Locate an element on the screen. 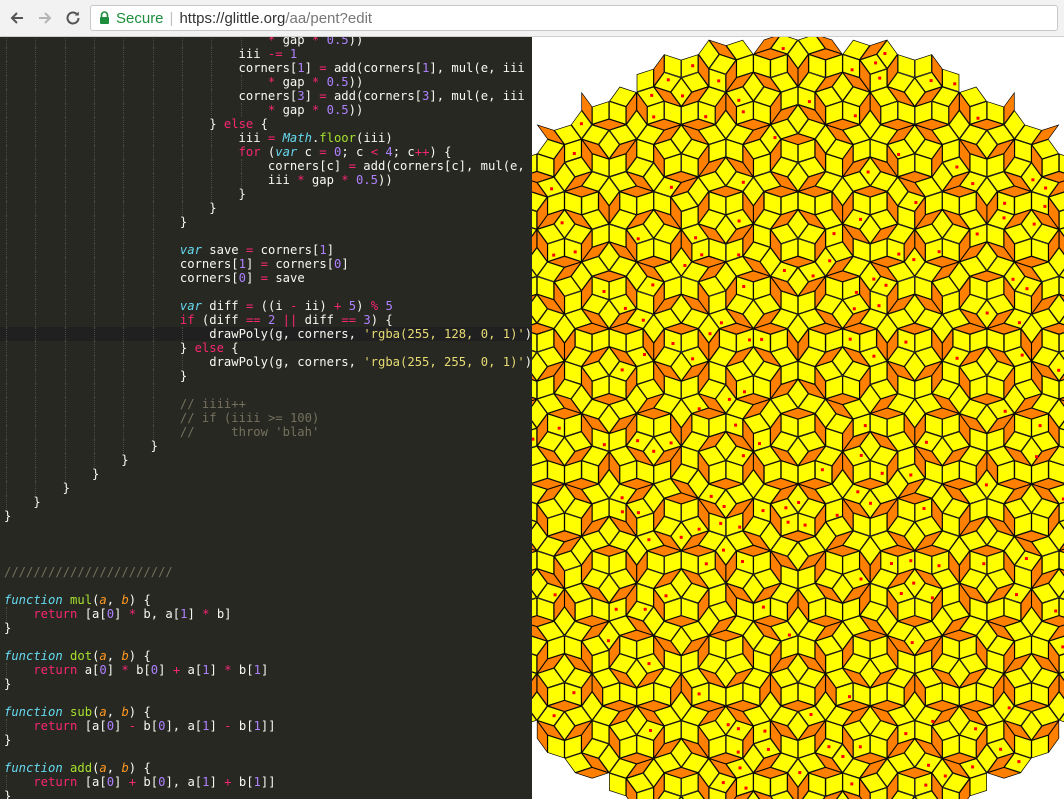 The height and width of the screenshot is (799, 1064). code-token: a is located at coordinates (103, 712).